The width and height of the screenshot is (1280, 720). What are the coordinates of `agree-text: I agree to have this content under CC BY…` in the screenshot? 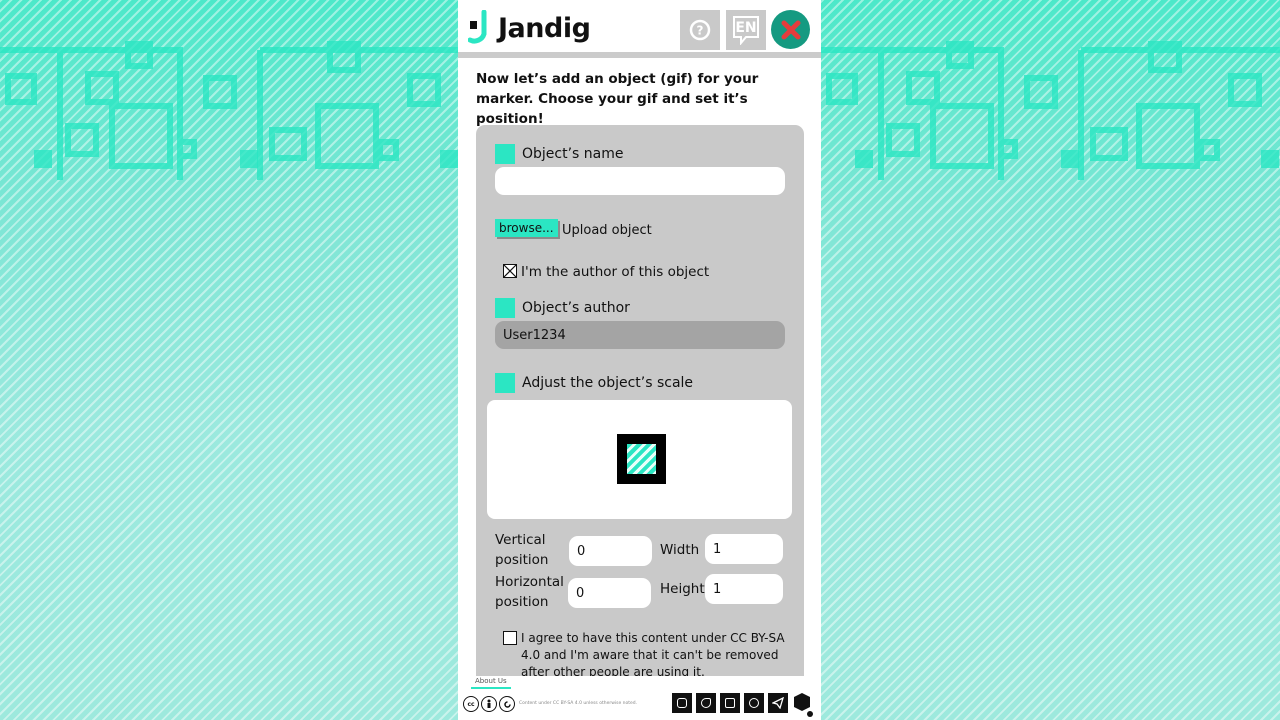 It's located at (653, 655).